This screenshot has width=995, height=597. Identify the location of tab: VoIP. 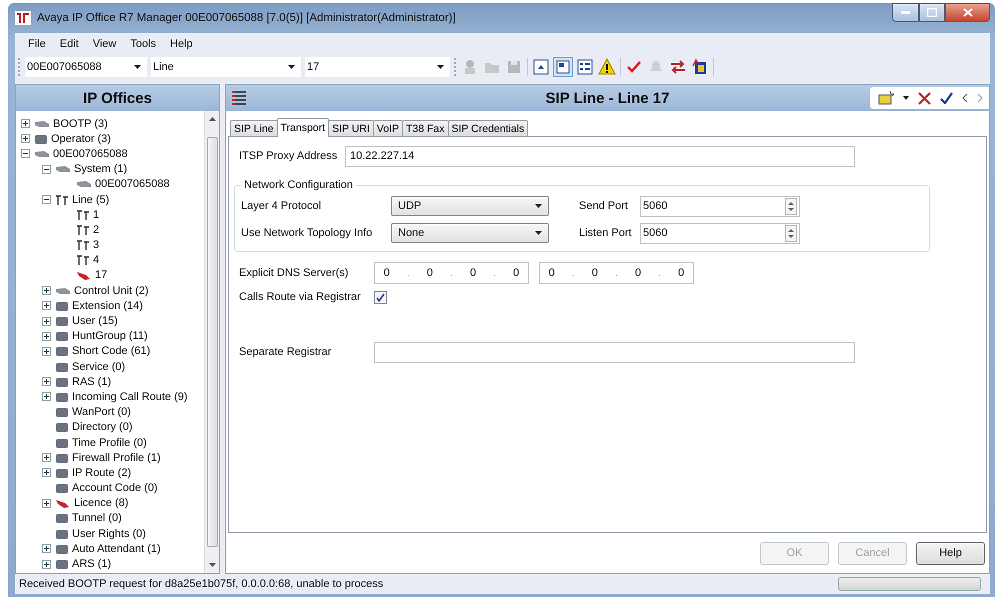
(387, 128).